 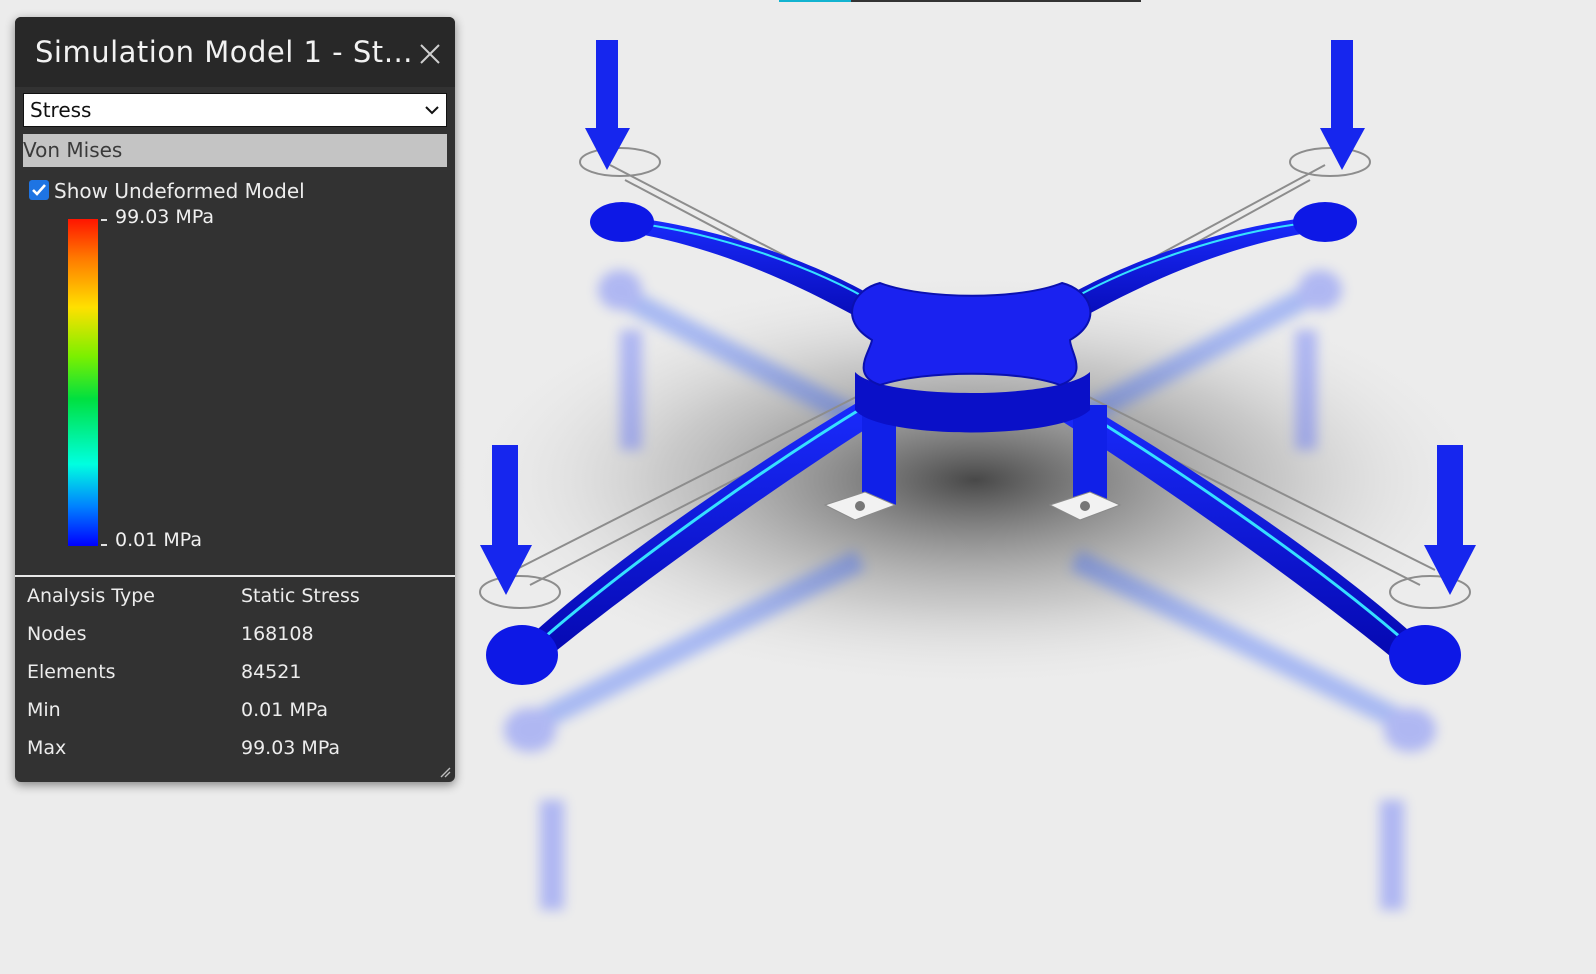 I want to click on info-row-min: Min 0.01 MPa, so click(x=235, y=711).